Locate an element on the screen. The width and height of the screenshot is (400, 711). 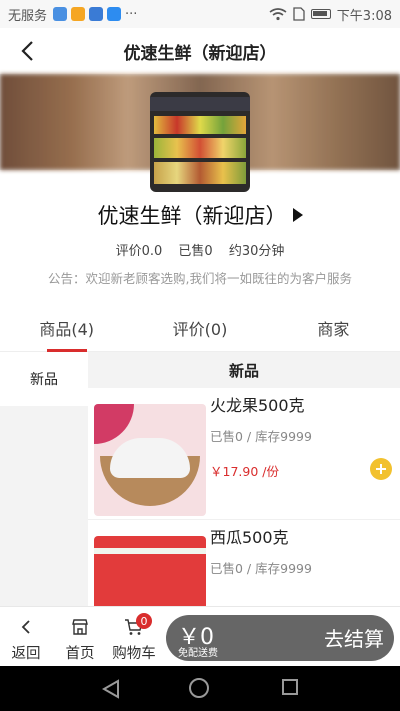
carrier-label: 无服务 is located at coordinates (28, 16).